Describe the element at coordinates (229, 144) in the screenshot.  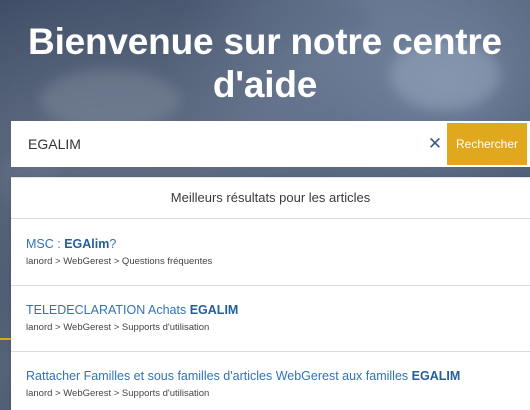
I see `search-input` at that location.